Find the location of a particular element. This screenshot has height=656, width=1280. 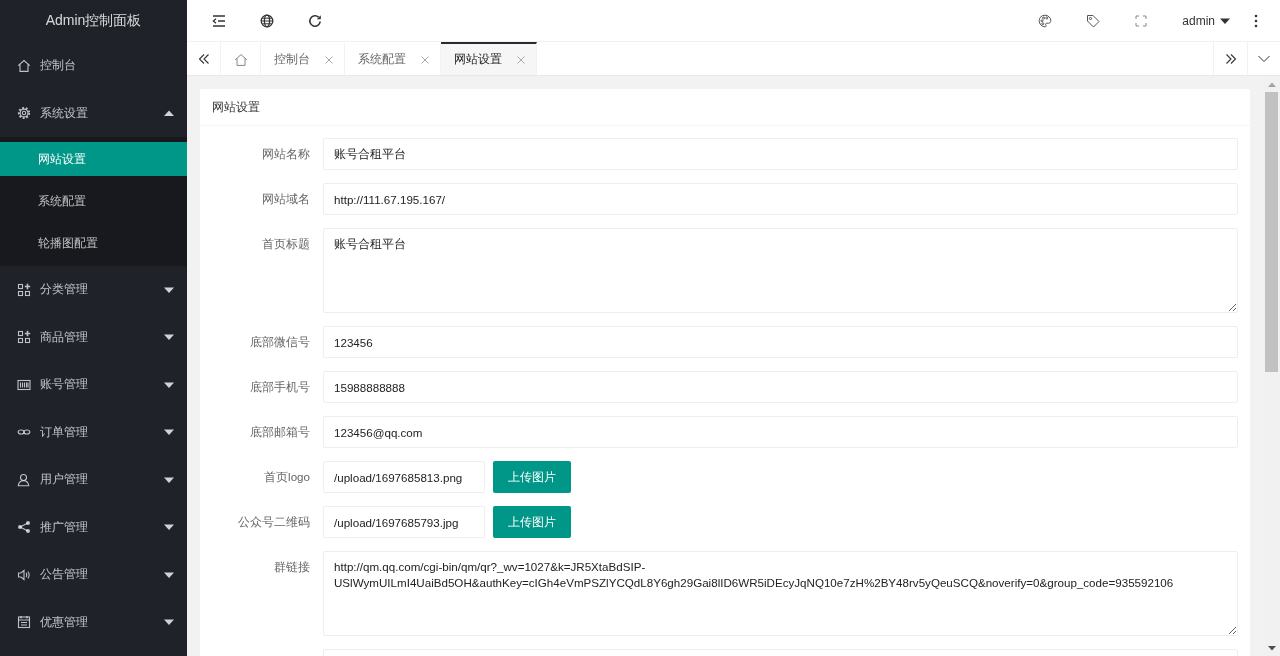

menu-item: 优惠管理 is located at coordinates (93, 622).